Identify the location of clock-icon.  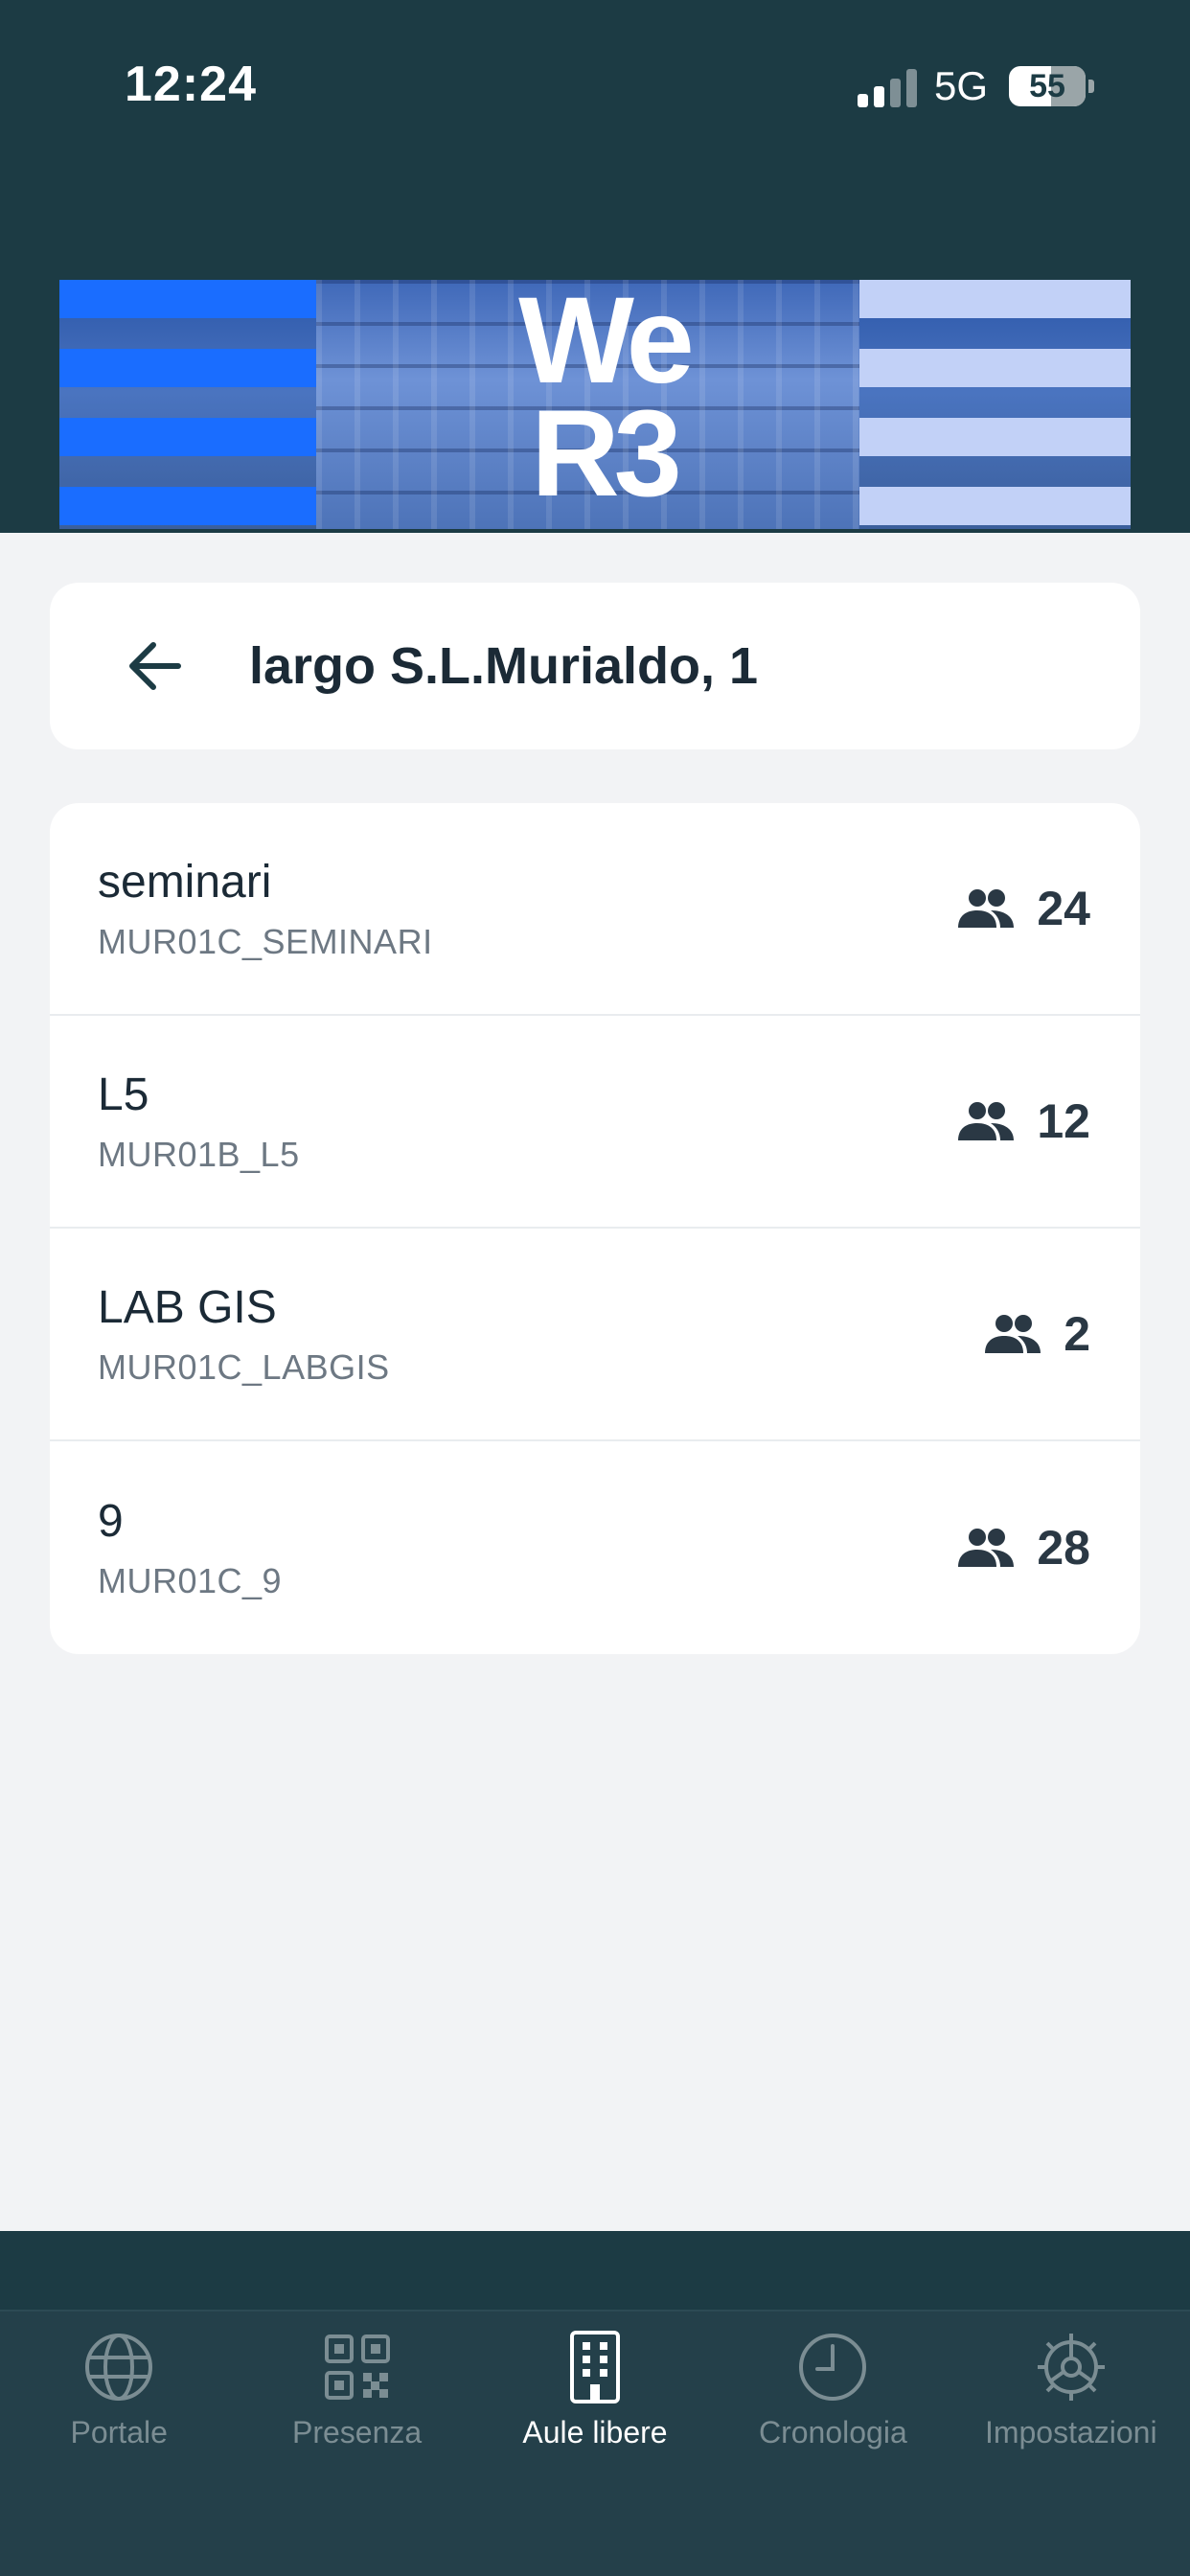
(833, 2367).